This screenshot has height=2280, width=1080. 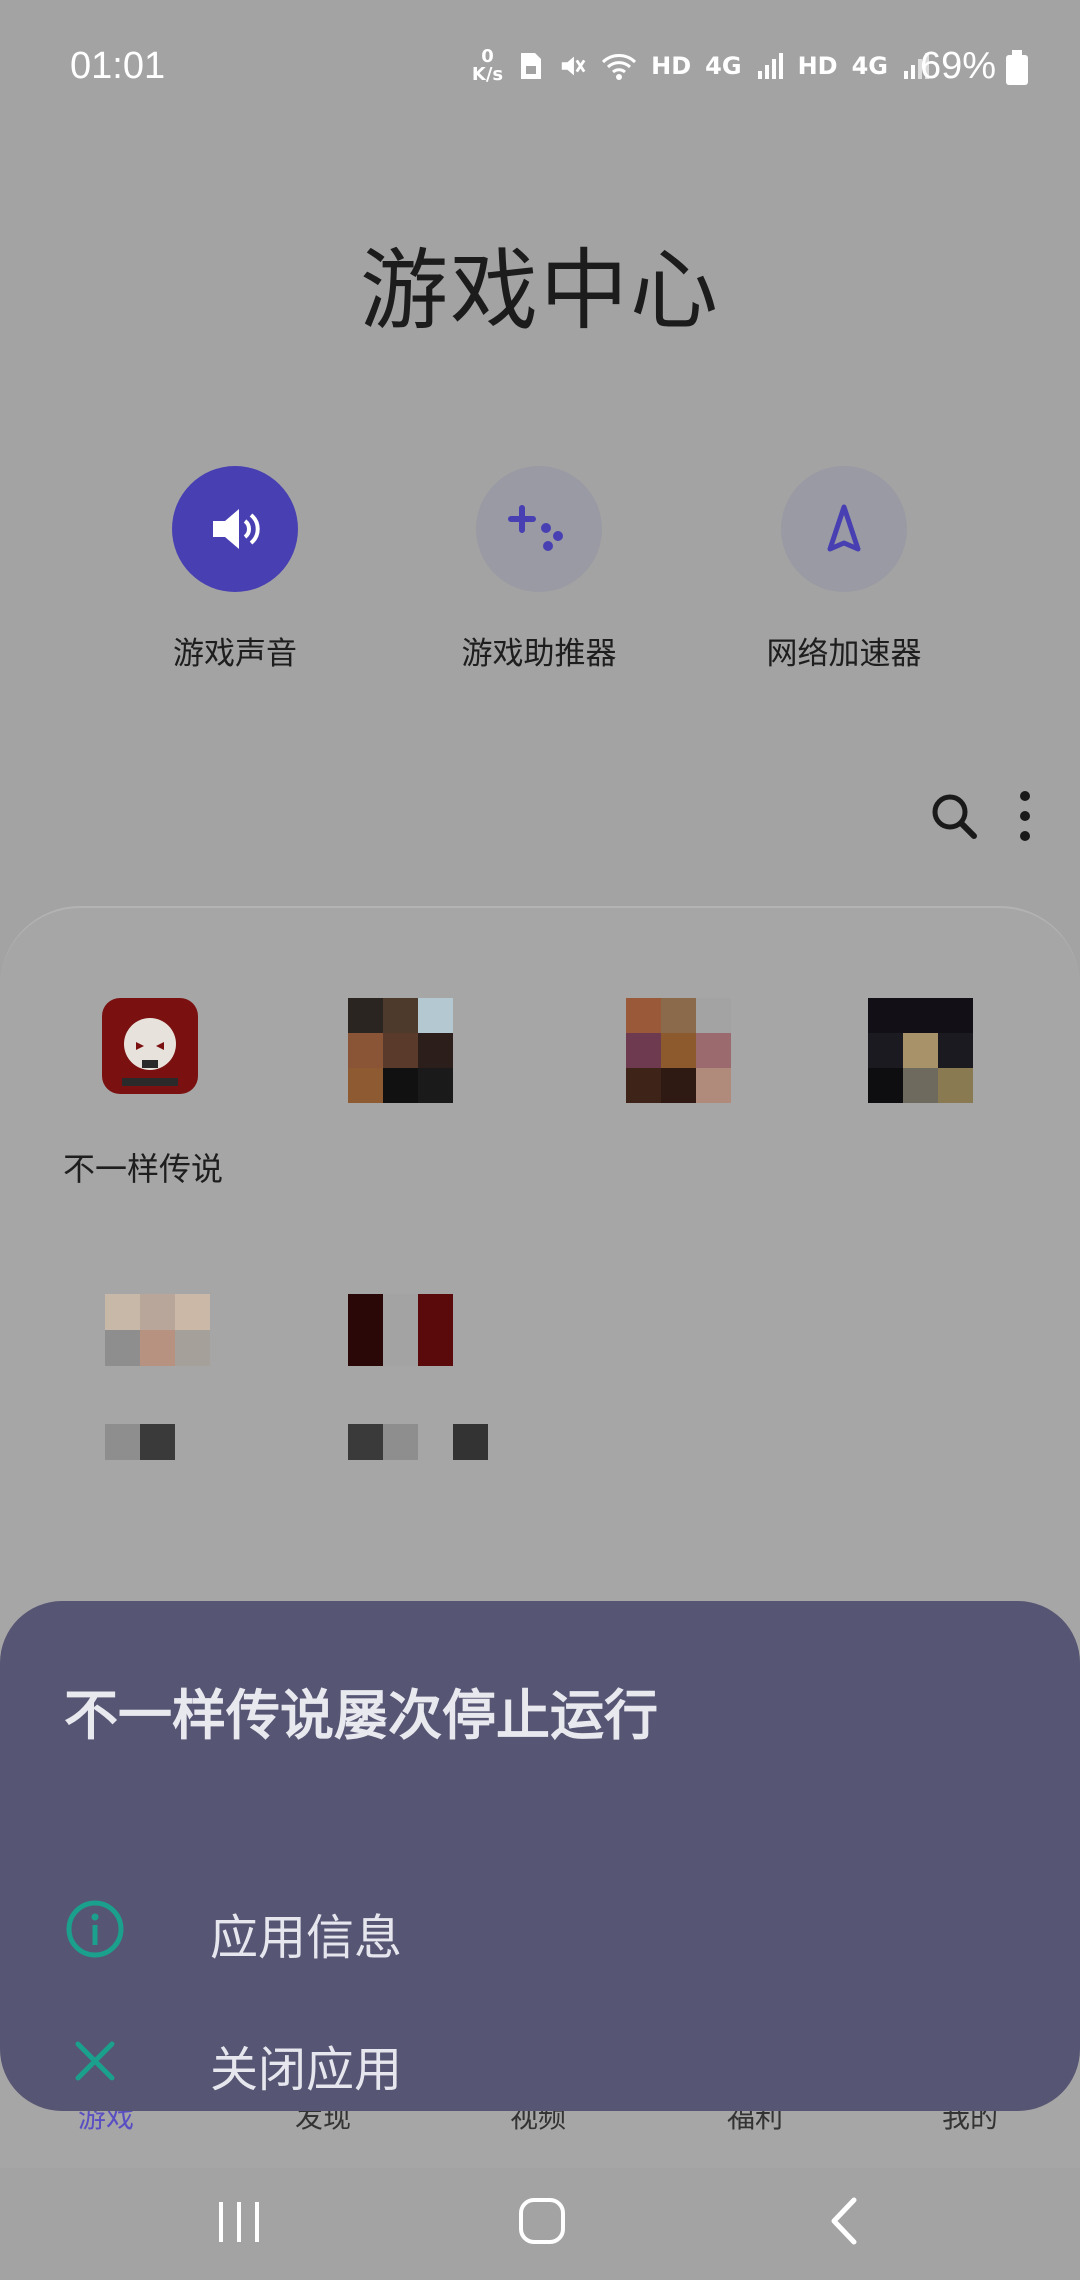 What do you see at coordinates (306, 1938) in the screenshot?
I see `app-info-label: 应用信息` at bounding box center [306, 1938].